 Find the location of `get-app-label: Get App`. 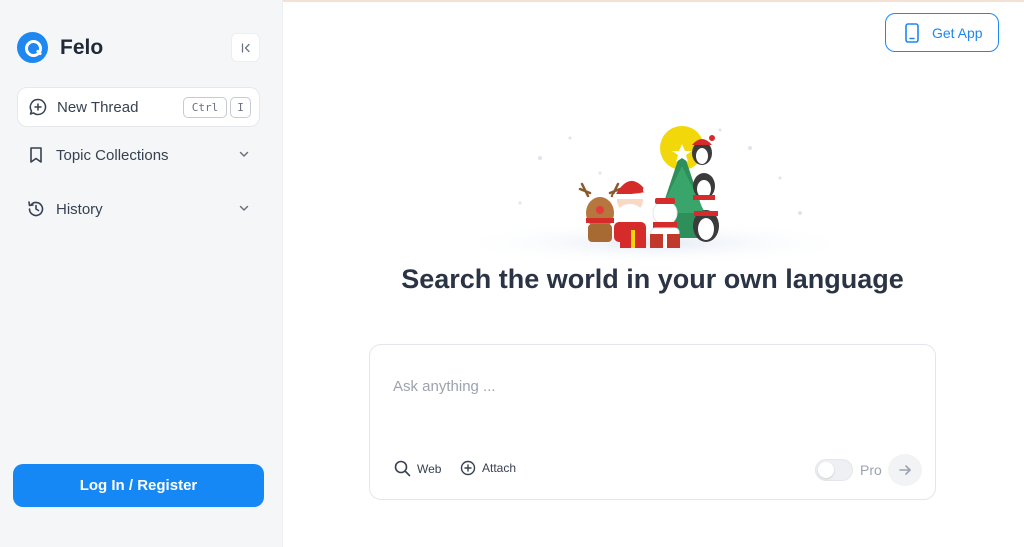

get-app-label: Get App is located at coordinates (957, 32).